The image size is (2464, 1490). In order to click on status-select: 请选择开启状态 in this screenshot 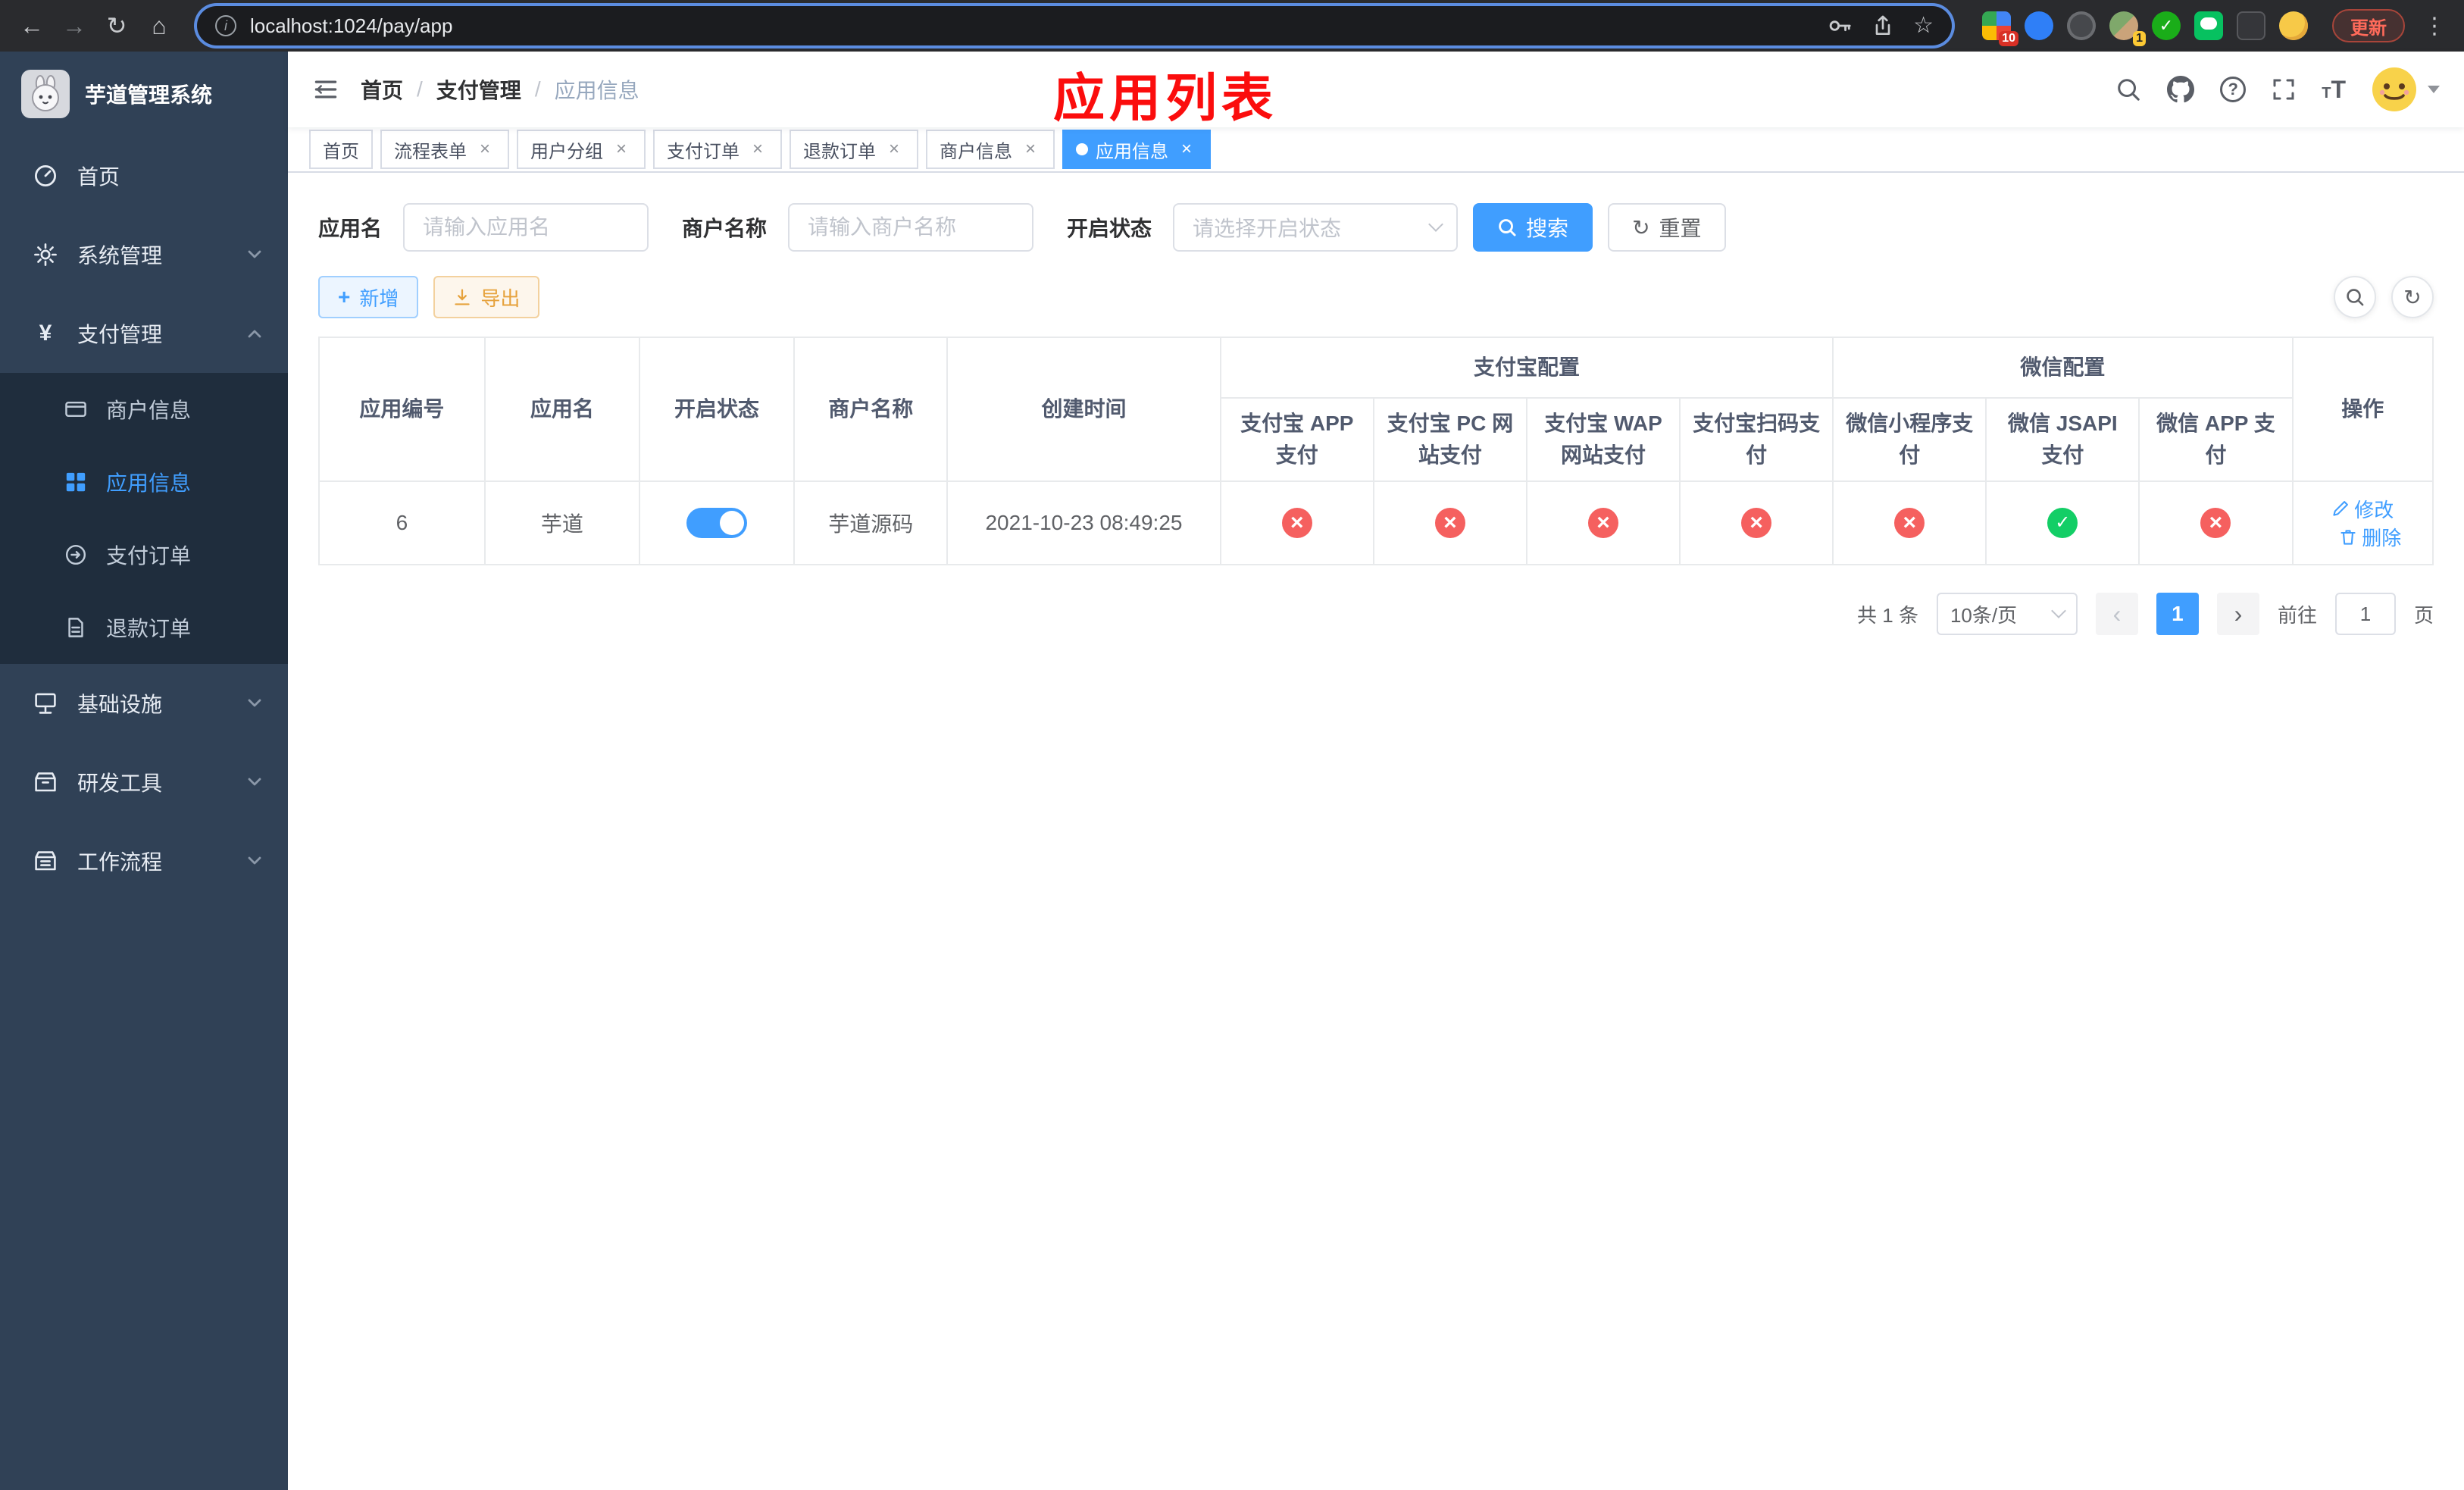, I will do `click(1316, 227)`.